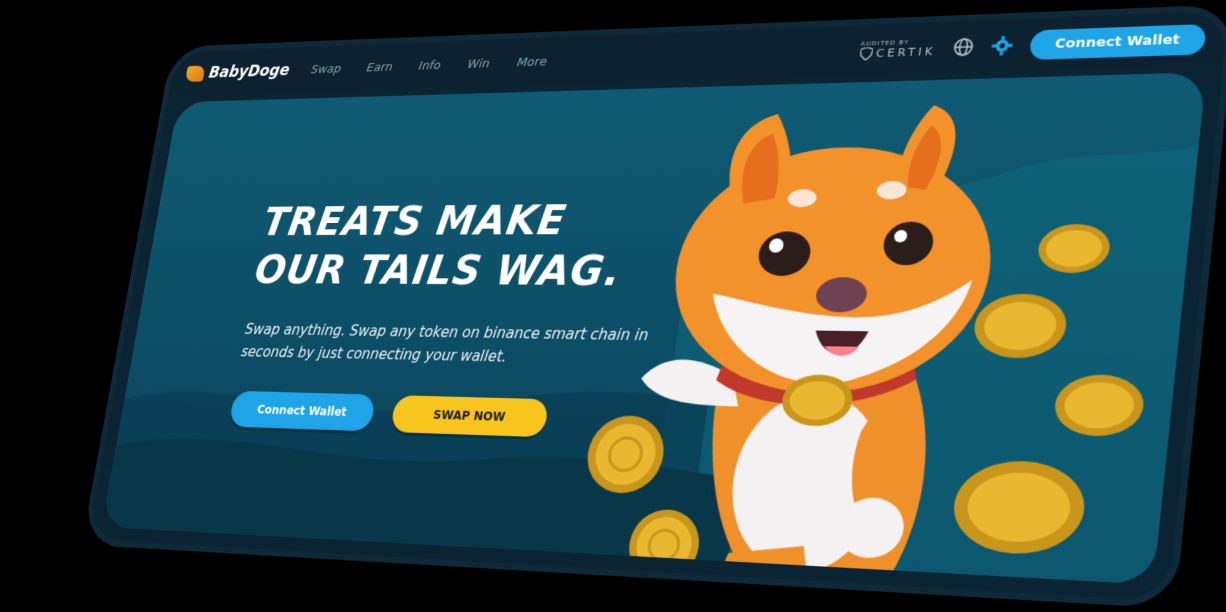 The height and width of the screenshot is (612, 1226). I want to click on nav-link-more: More, so click(532, 61).